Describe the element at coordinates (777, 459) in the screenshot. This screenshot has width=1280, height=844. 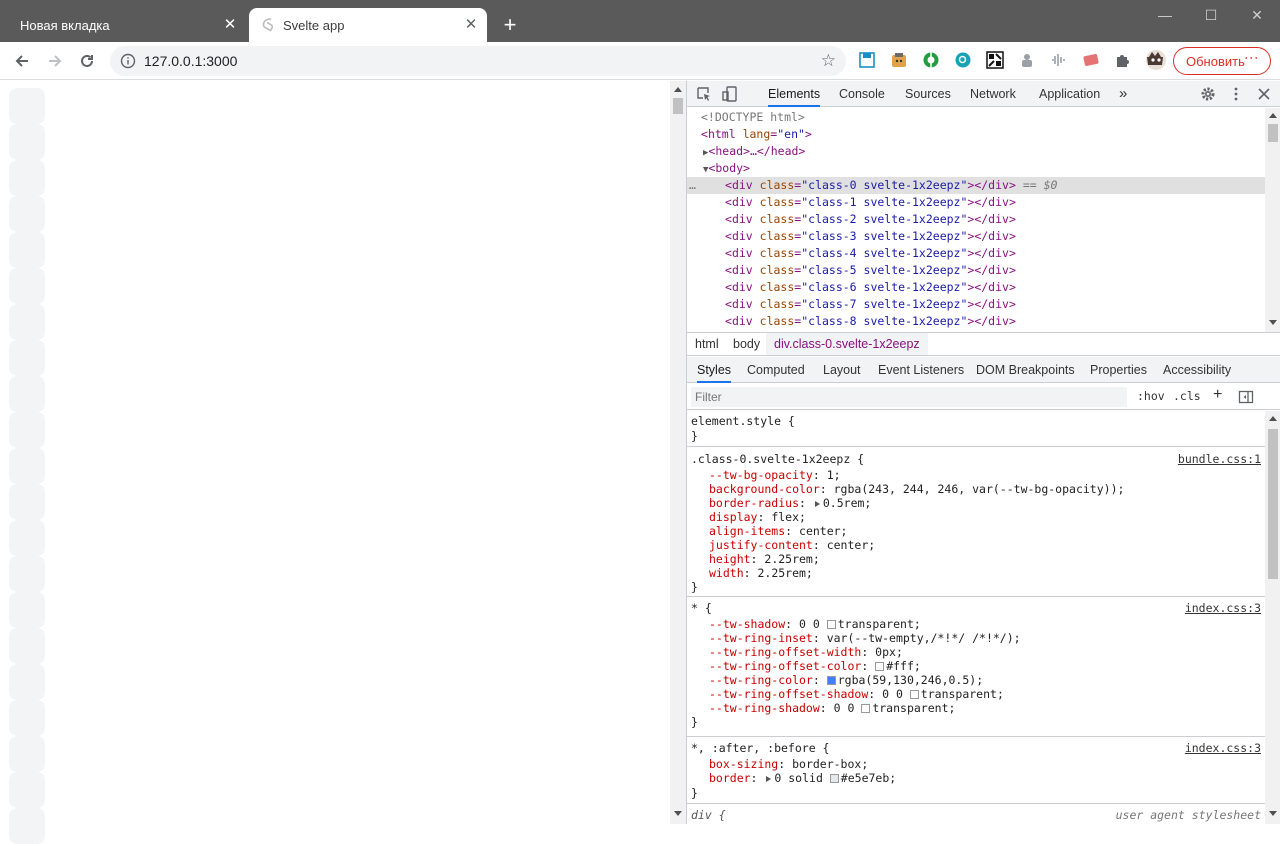
I see `rule-selector: .class-0.svelte-1x2eepz {` at that location.